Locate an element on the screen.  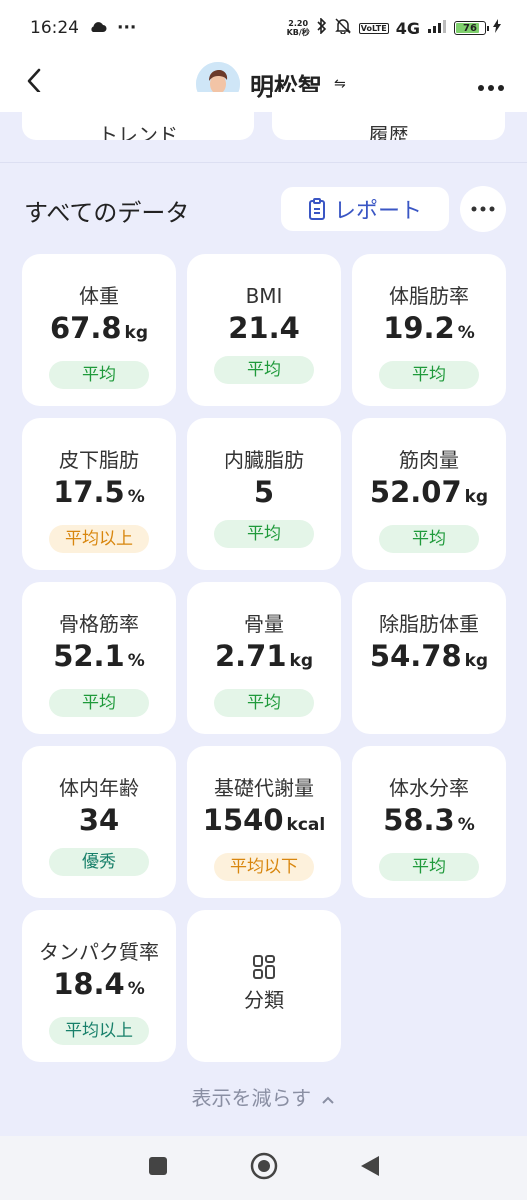
divider is located at coordinates (263, 162).